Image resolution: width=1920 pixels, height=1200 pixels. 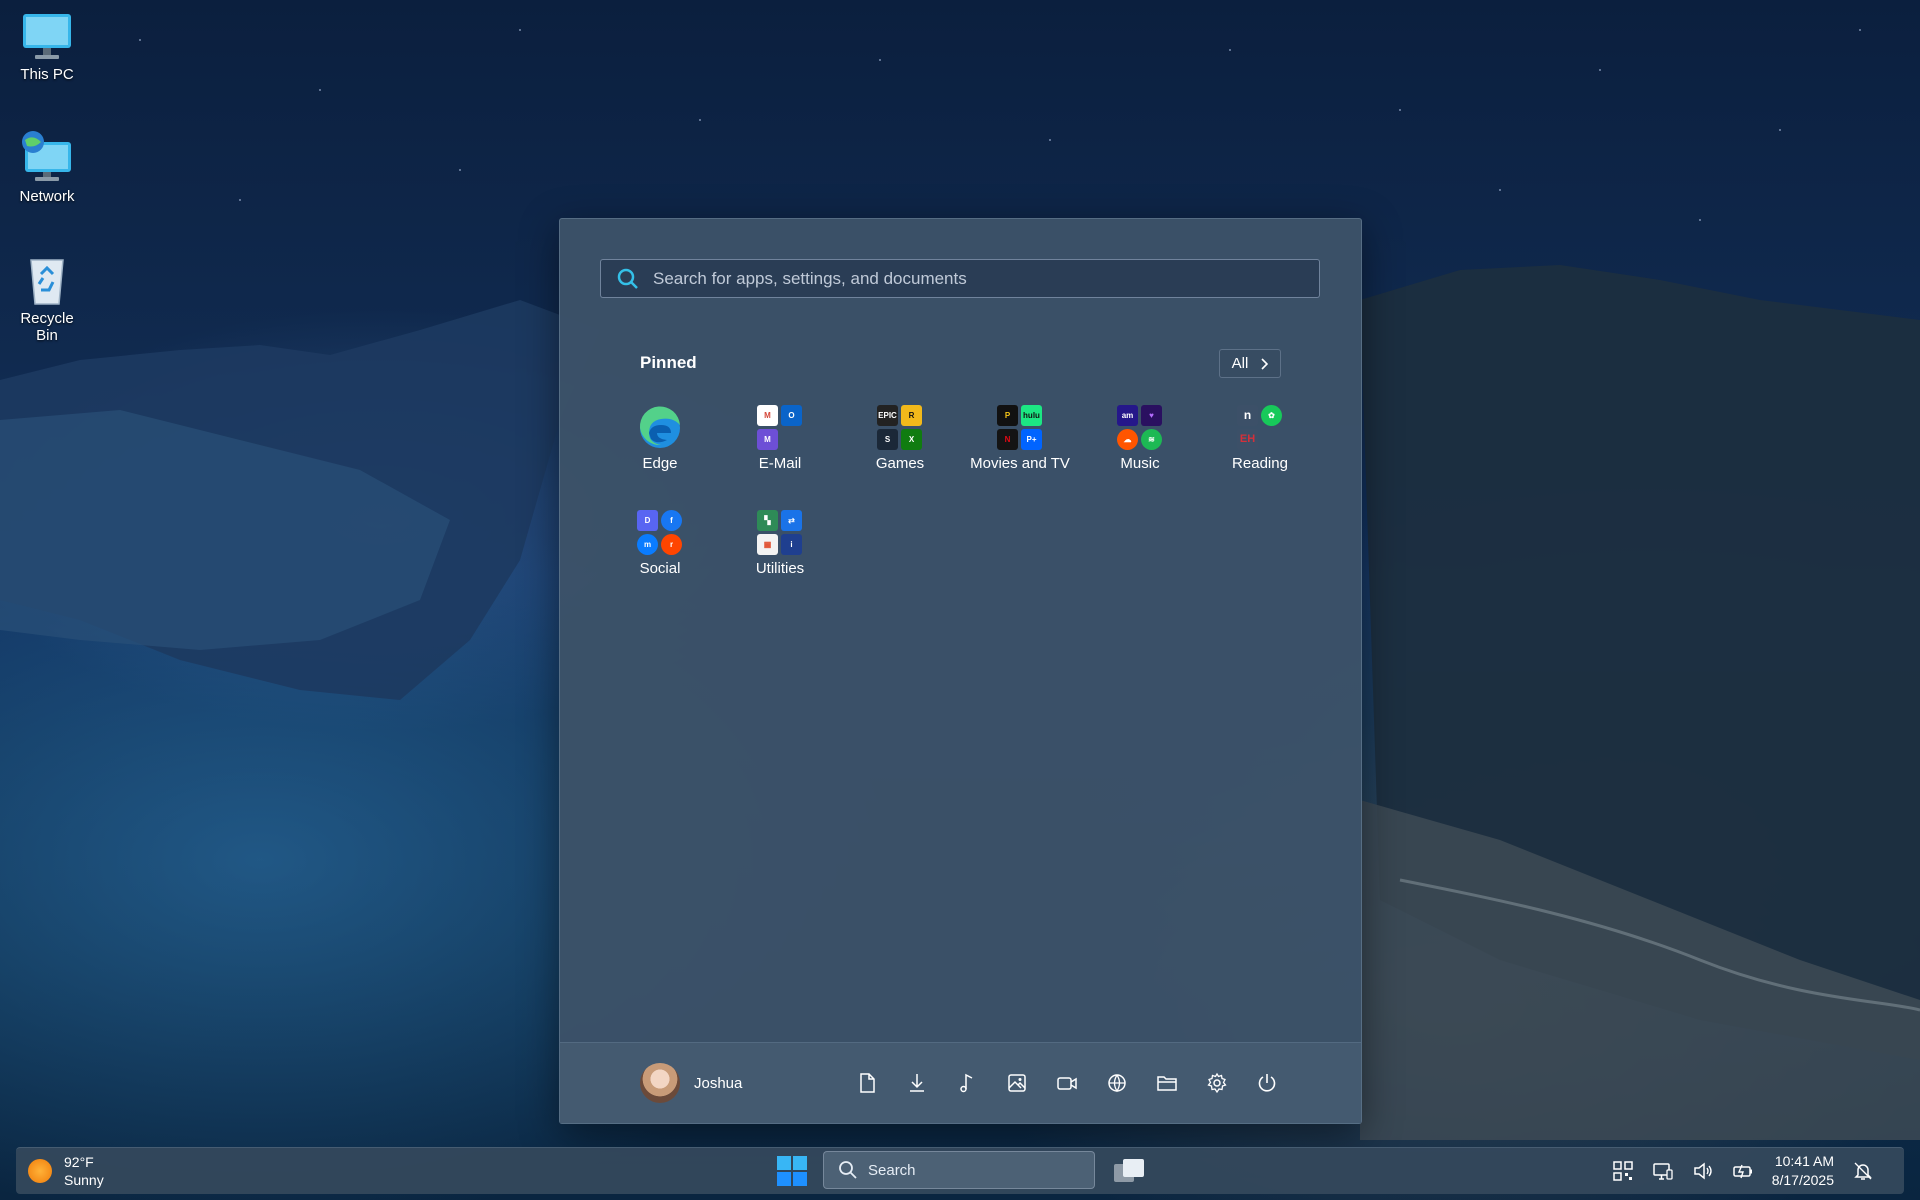 I want to click on pinned-label: Music, so click(x=1140, y=463).